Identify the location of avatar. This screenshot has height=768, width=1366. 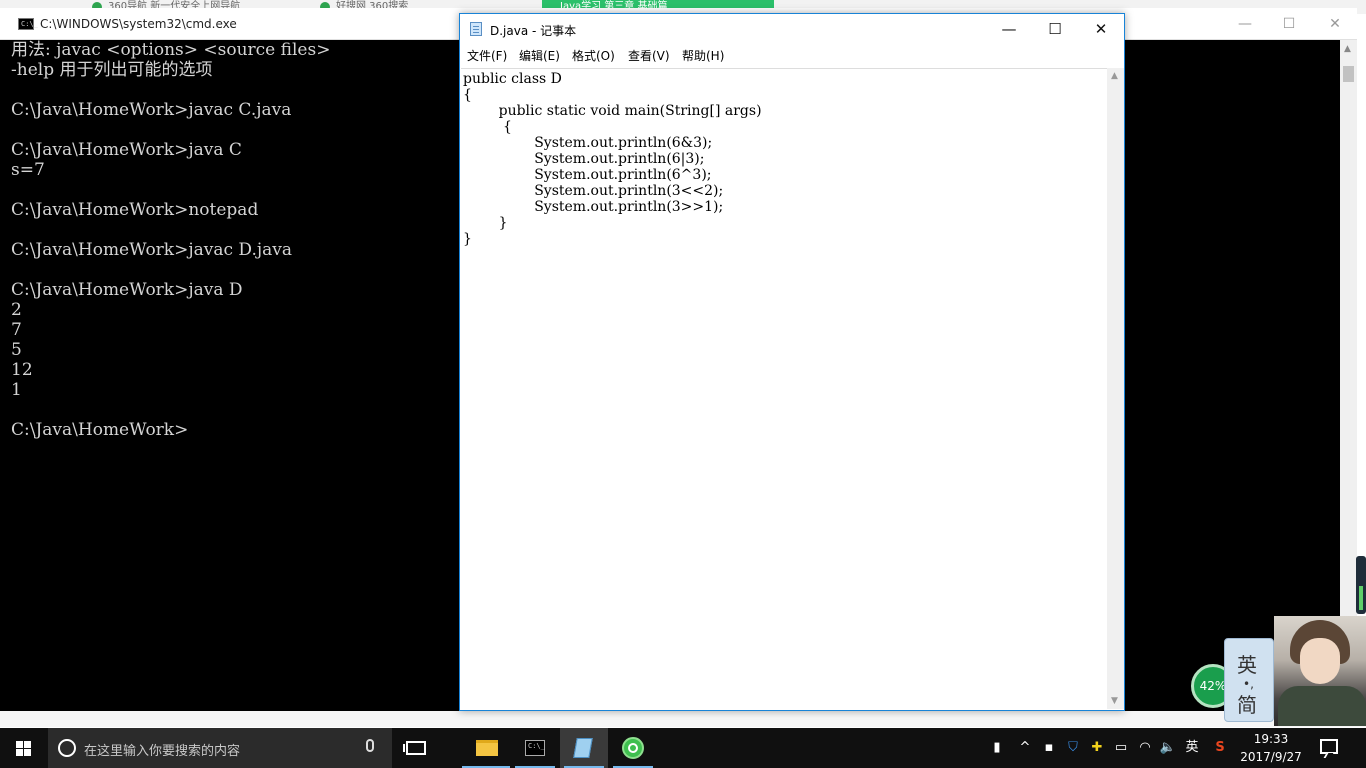
(1320, 671).